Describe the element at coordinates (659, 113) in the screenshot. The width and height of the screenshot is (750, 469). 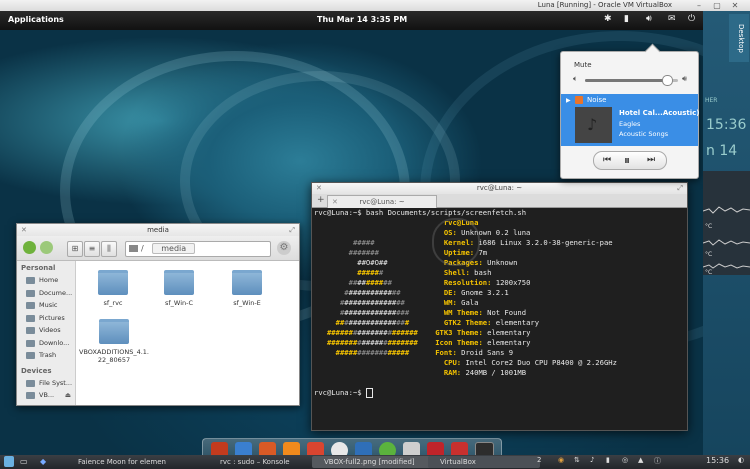
I see `track-title: Hotel Cal...Acoustic)` at that location.